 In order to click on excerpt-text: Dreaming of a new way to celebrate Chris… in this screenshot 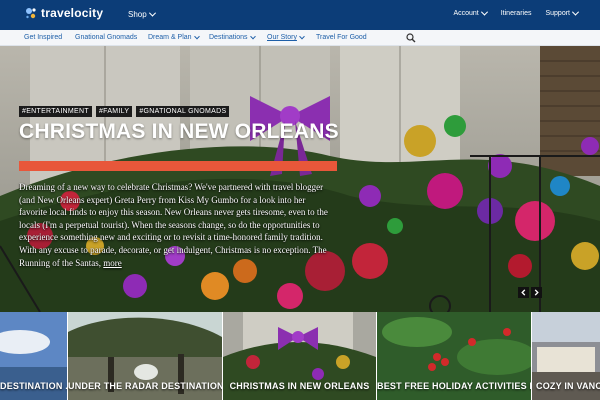, I will do `click(173, 225)`.